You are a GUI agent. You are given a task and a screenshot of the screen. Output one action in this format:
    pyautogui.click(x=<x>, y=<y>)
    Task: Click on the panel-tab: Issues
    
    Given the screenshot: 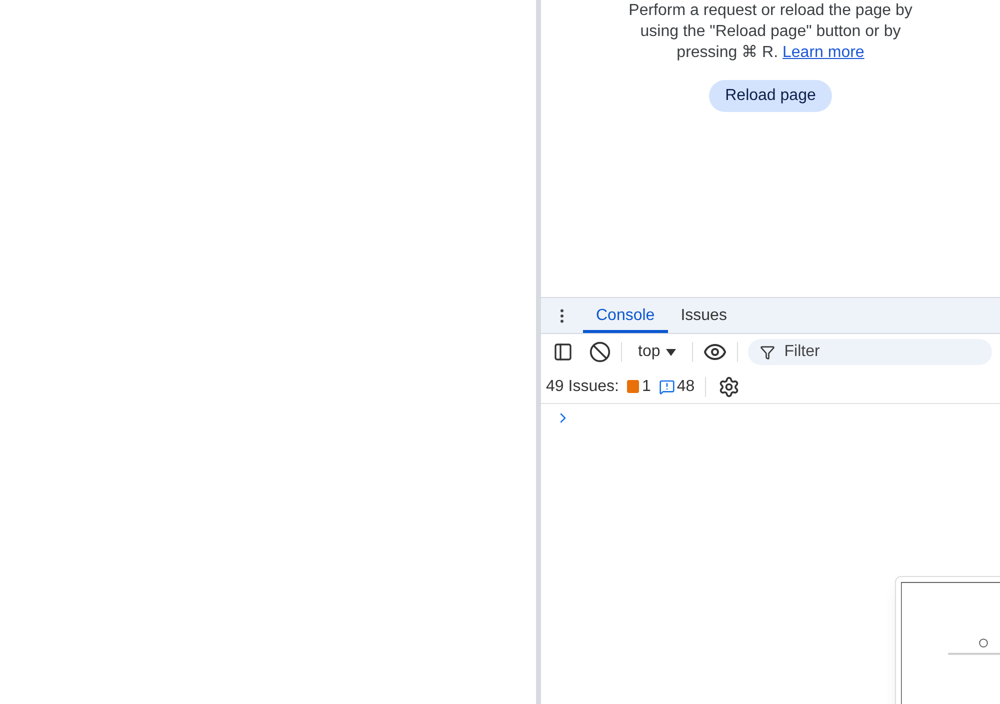 What is the action you would take?
    pyautogui.click(x=704, y=315)
    